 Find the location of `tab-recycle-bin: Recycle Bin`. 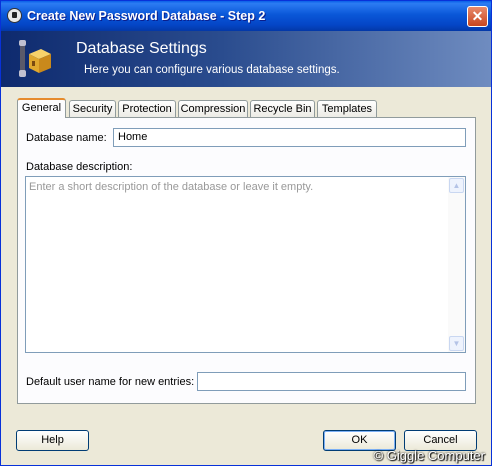

tab-recycle-bin: Recycle Bin is located at coordinates (282, 108).